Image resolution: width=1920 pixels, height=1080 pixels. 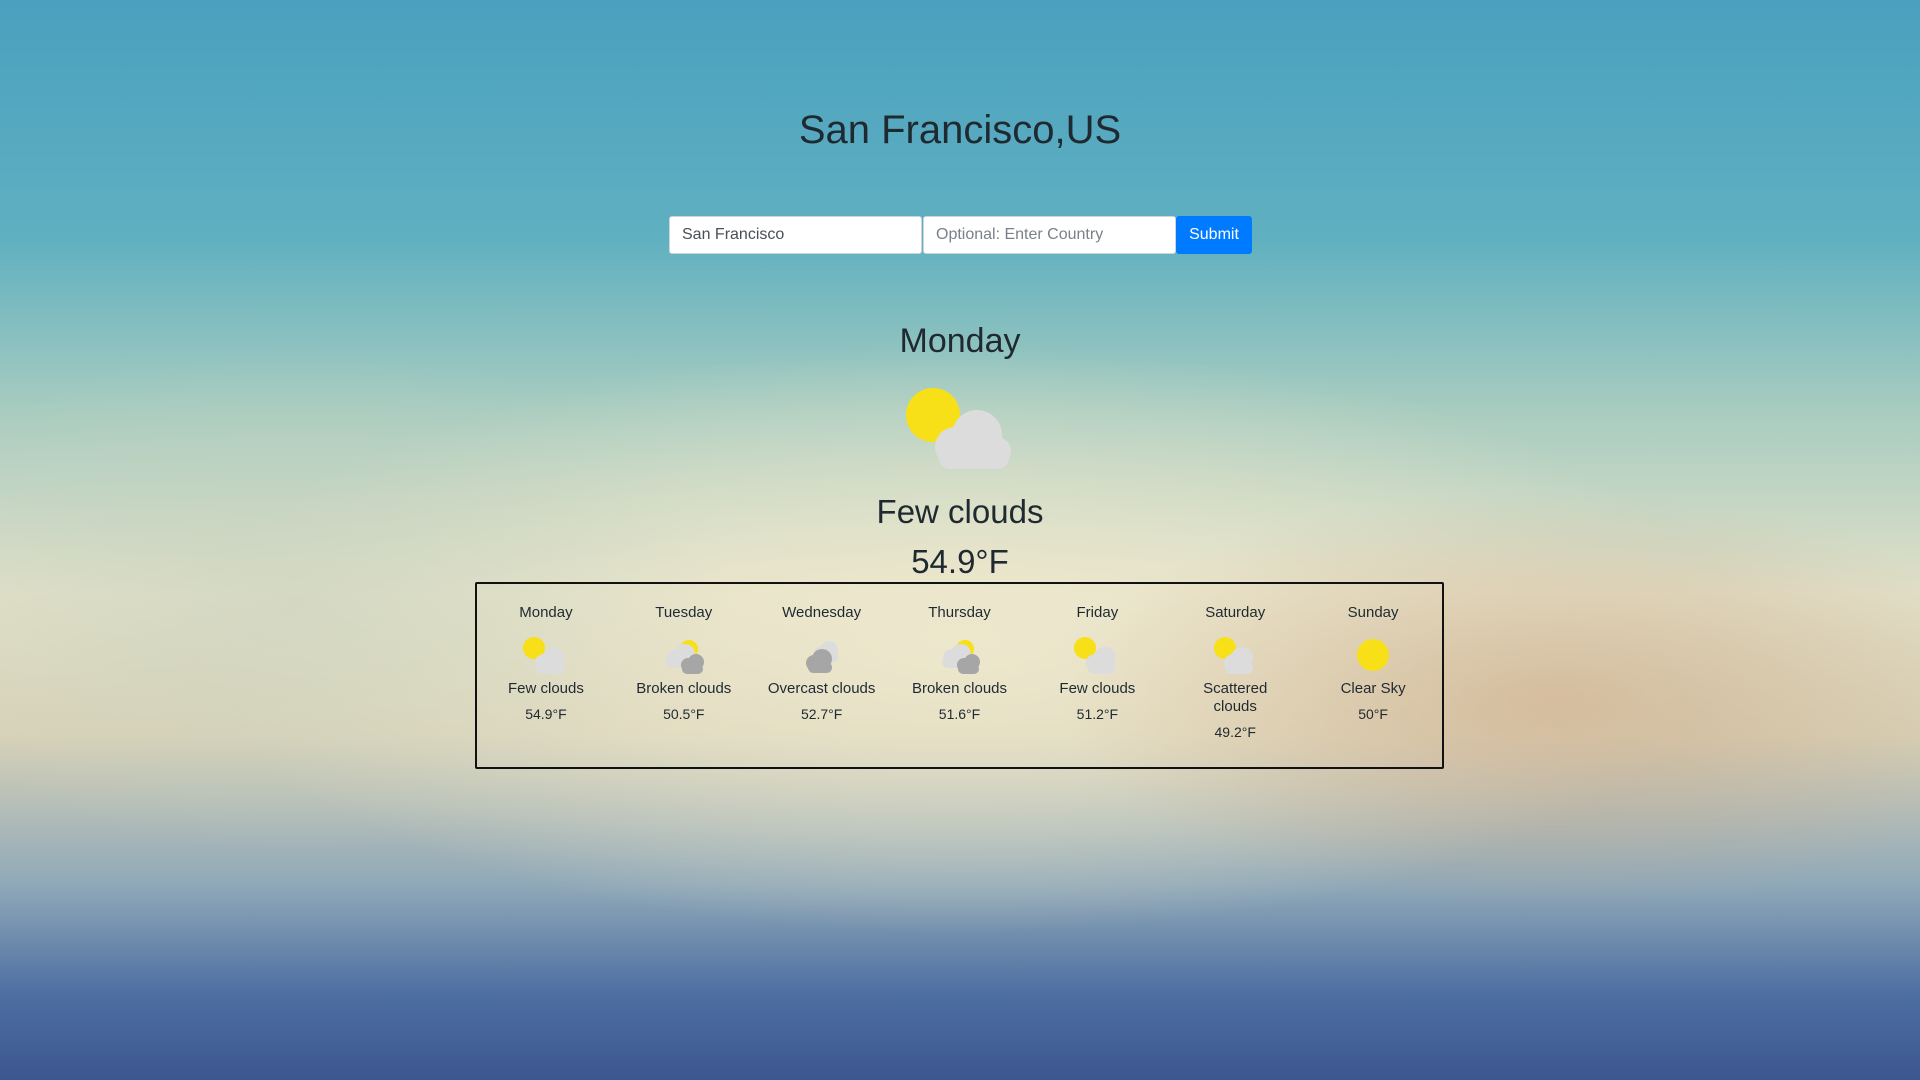 What do you see at coordinates (684, 612) in the screenshot?
I see `forecast-day: Tuesday` at bounding box center [684, 612].